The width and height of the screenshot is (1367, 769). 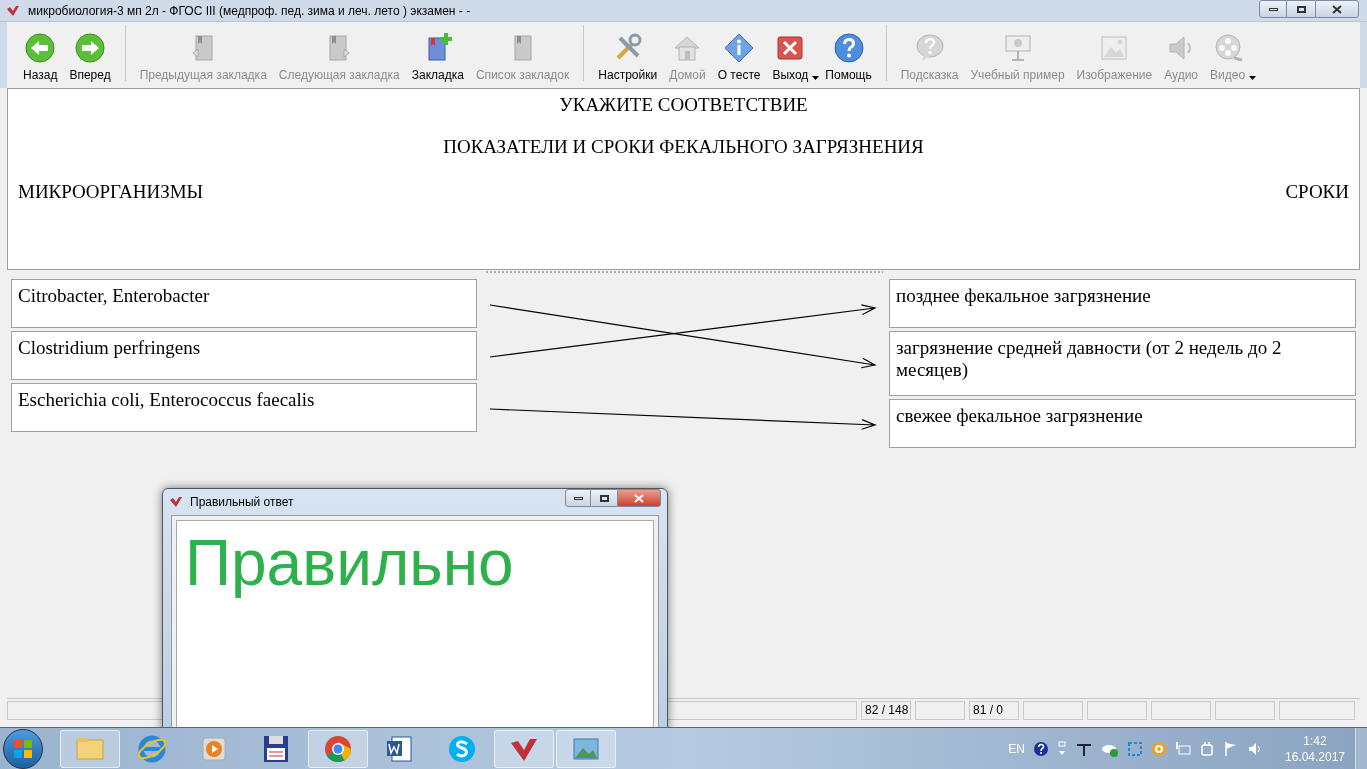 I want to click on status-field: 81 / 0, so click(x=994, y=710).